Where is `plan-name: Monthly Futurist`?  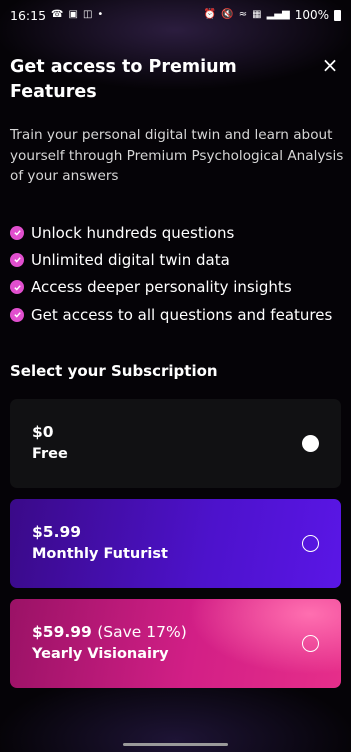
plan-name: Monthly Futurist is located at coordinates (100, 554).